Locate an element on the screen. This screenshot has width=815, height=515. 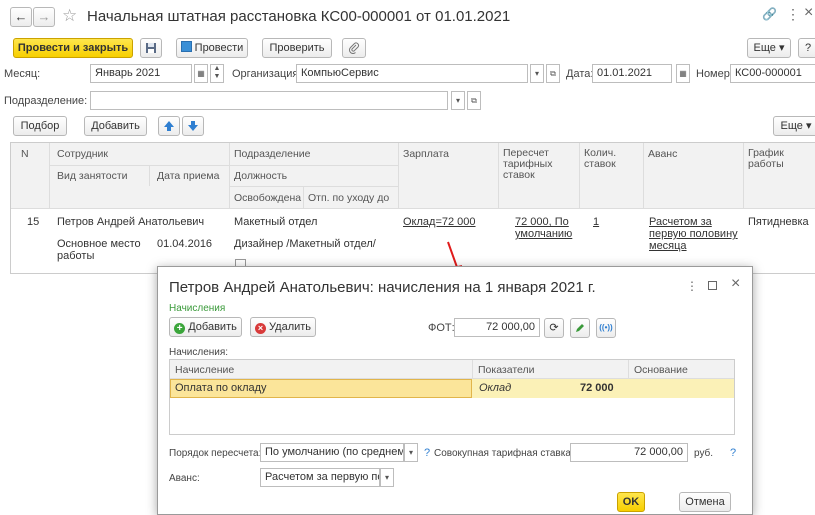
col-department: Подразделение is located at coordinates (272, 154).